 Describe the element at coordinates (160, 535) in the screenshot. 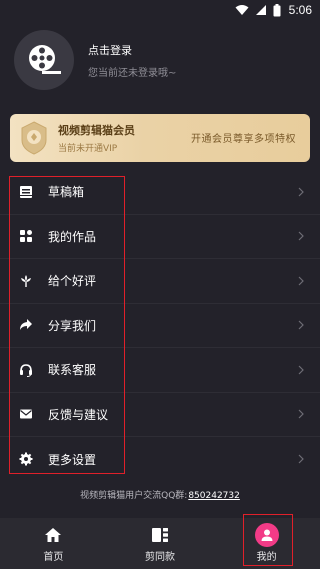

I see `template-icon` at that location.